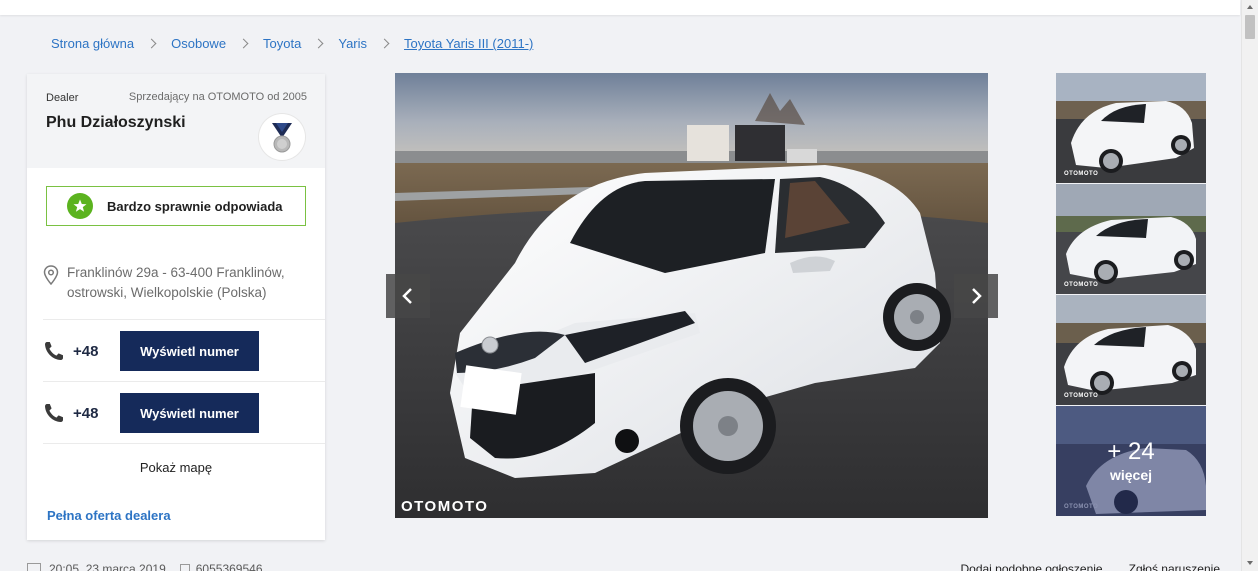  What do you see at coordinates (1031, 566) in the screenshot?
I see `add-similar-link: Dodaj podobne ogłoszenie` at bounding box center [1031, 566].